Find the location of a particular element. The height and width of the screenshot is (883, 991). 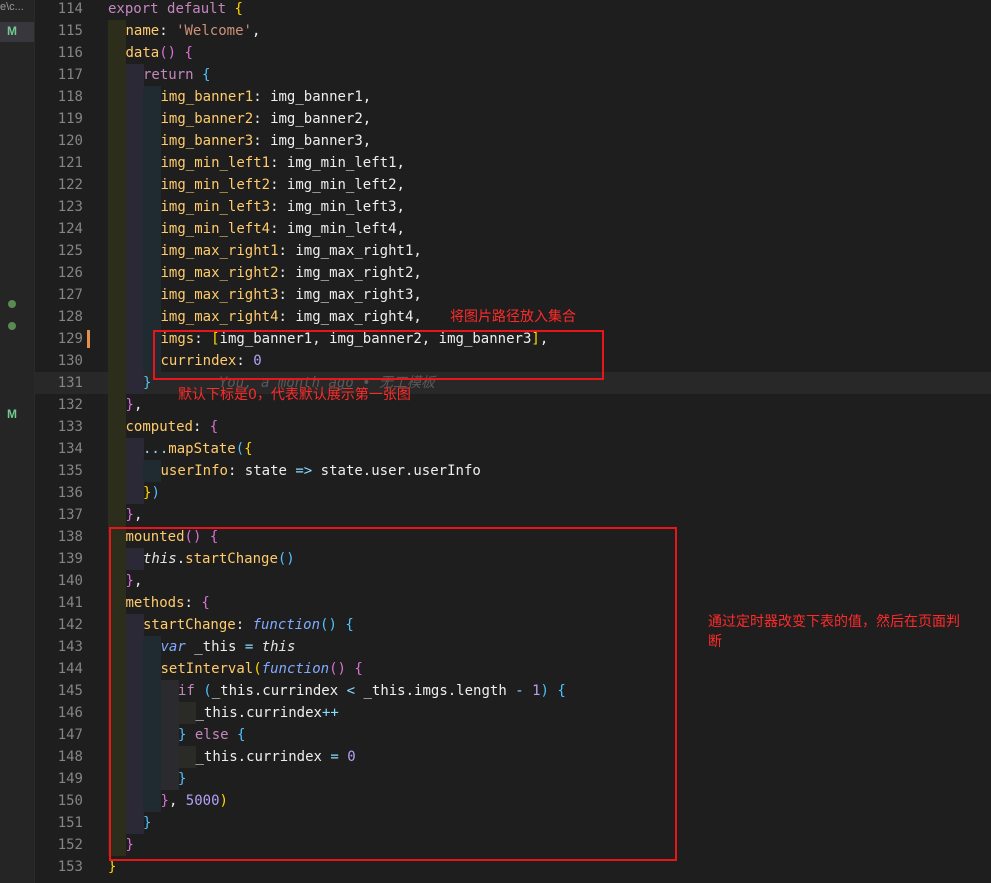

code-token: img_min_left3 is located at coordinates (215, 207).